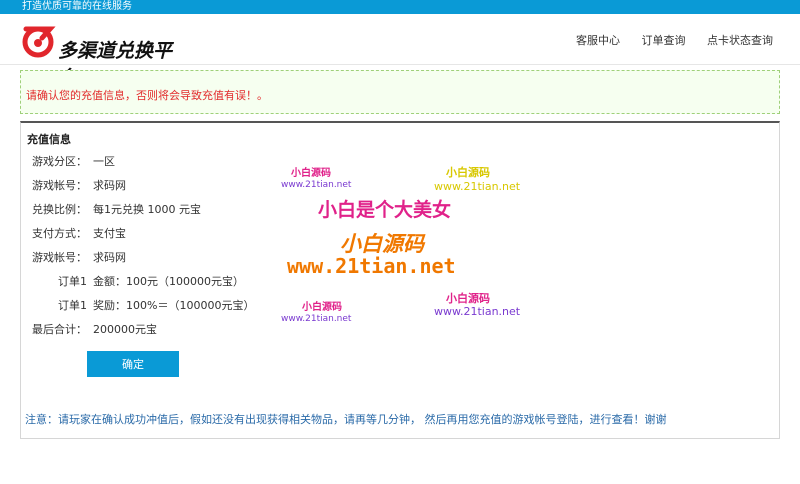 The height and width of the screenshot is (484, 800). I want to click on row-game-account-2: 游戏帐号： 求码网, so click(76, 258).